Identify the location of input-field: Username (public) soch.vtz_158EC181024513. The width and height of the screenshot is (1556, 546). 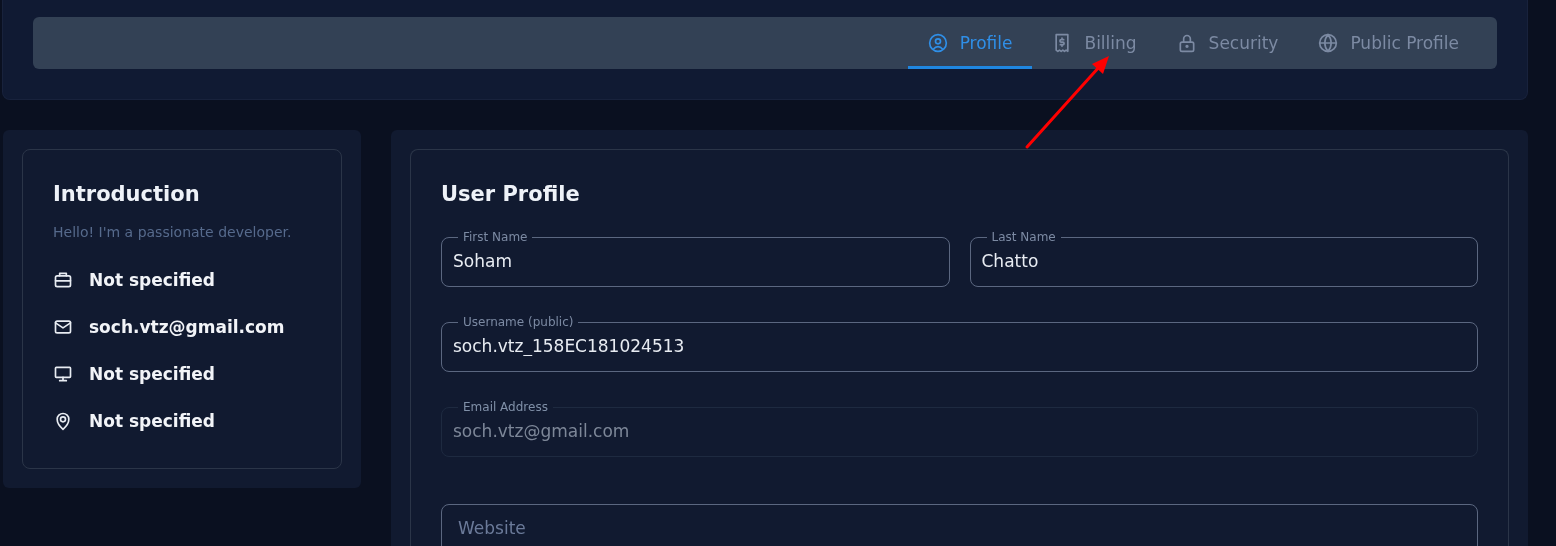
(959, 343).